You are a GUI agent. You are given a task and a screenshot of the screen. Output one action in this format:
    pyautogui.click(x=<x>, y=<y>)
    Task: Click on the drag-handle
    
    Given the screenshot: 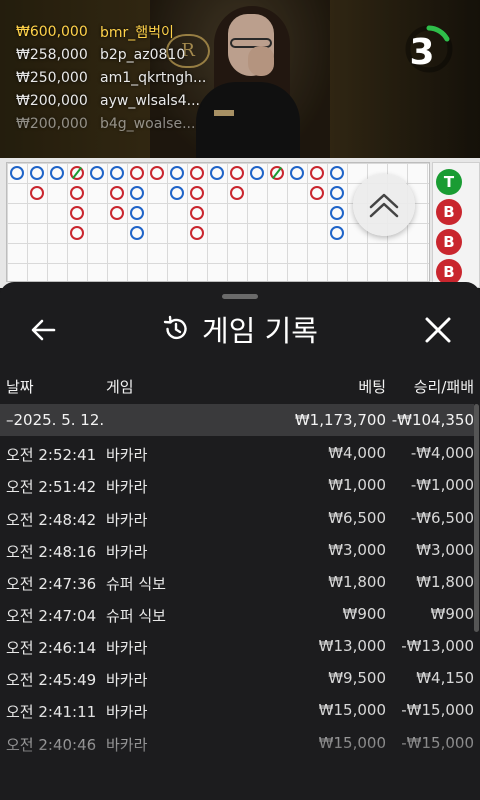 What is the action you would take?
    pyautogui.click(x=240, y=296)
    